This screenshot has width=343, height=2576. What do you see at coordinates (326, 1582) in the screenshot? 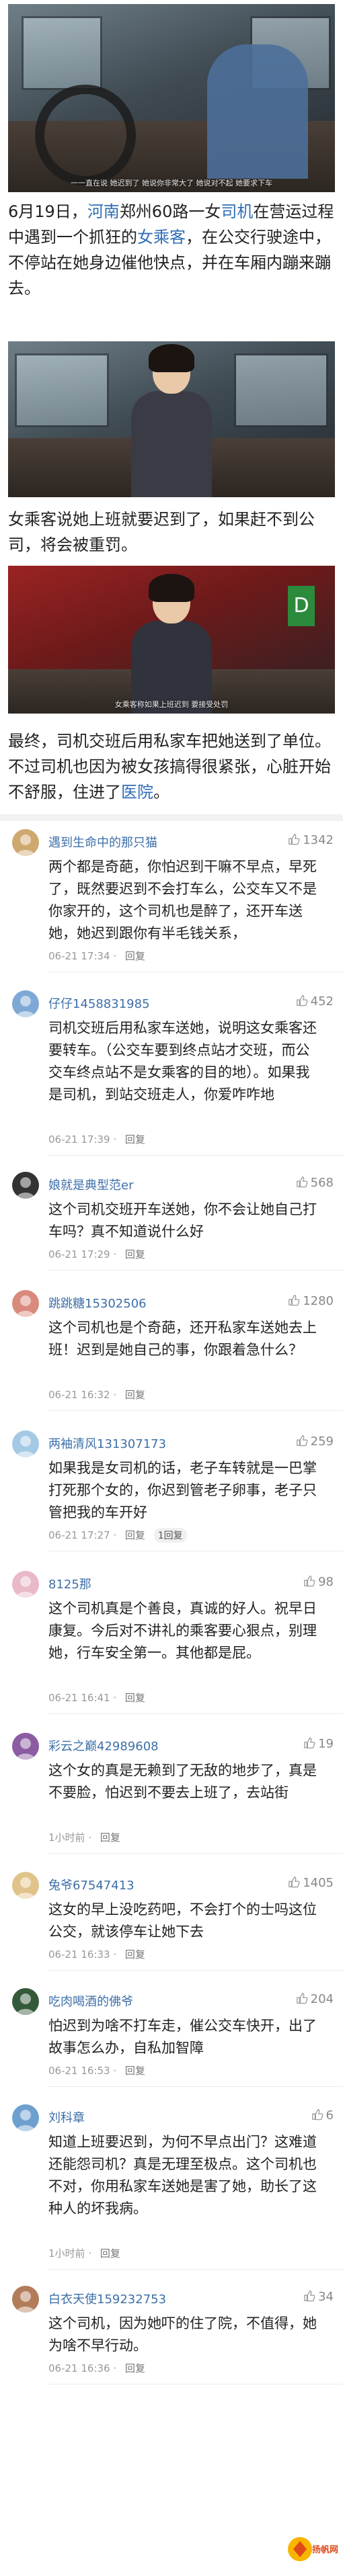
I see `like-count: 98` at bounding box center [326, 1582].